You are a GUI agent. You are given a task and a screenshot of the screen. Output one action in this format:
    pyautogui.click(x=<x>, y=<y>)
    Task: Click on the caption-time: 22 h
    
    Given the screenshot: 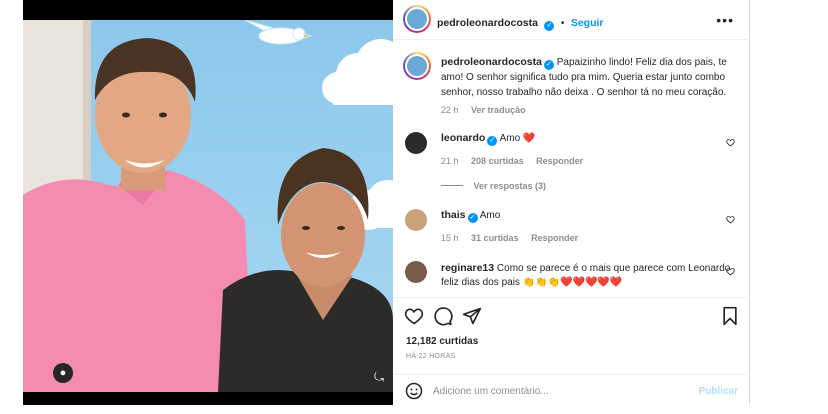 What is the action you would take?
    pyautogui.click(x=450, y=110)
    